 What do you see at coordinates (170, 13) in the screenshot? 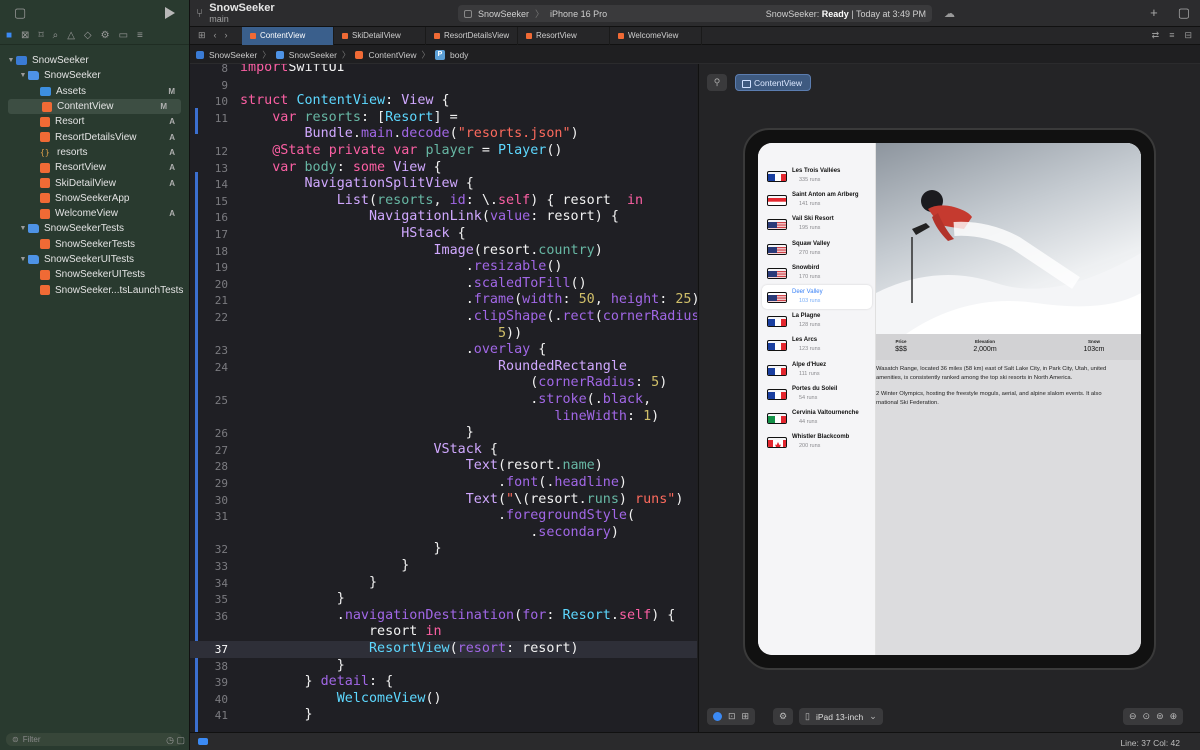
I see `run-icon` at bounding box center [170, 13].